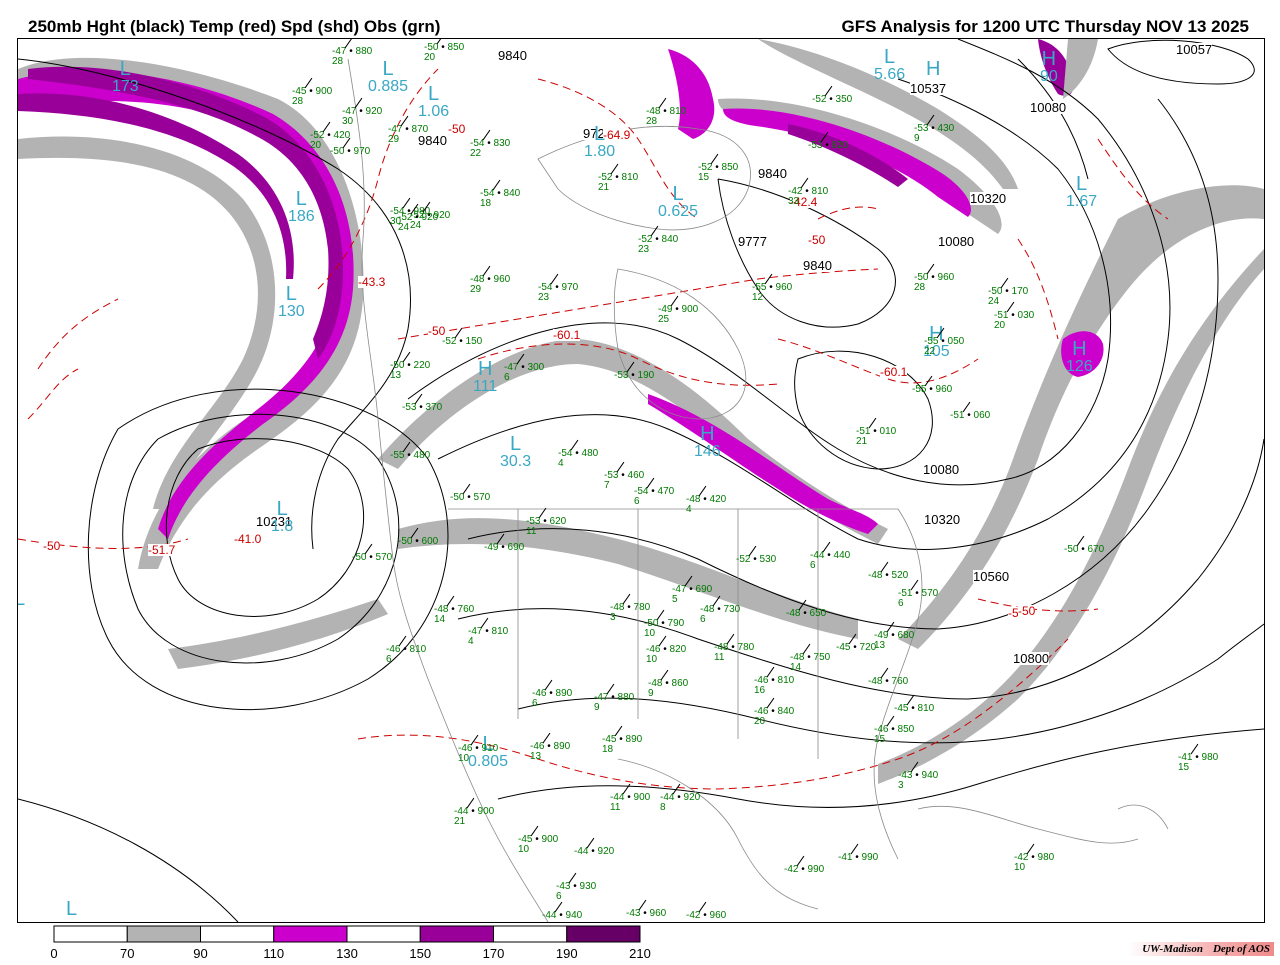 Image resolution: width=1280 pixels, height=965 pixels. What do you see at coordinates (162, 550) in the screenshot?
I see `temperature-label: -51.7` at bounding box center [162, 550].